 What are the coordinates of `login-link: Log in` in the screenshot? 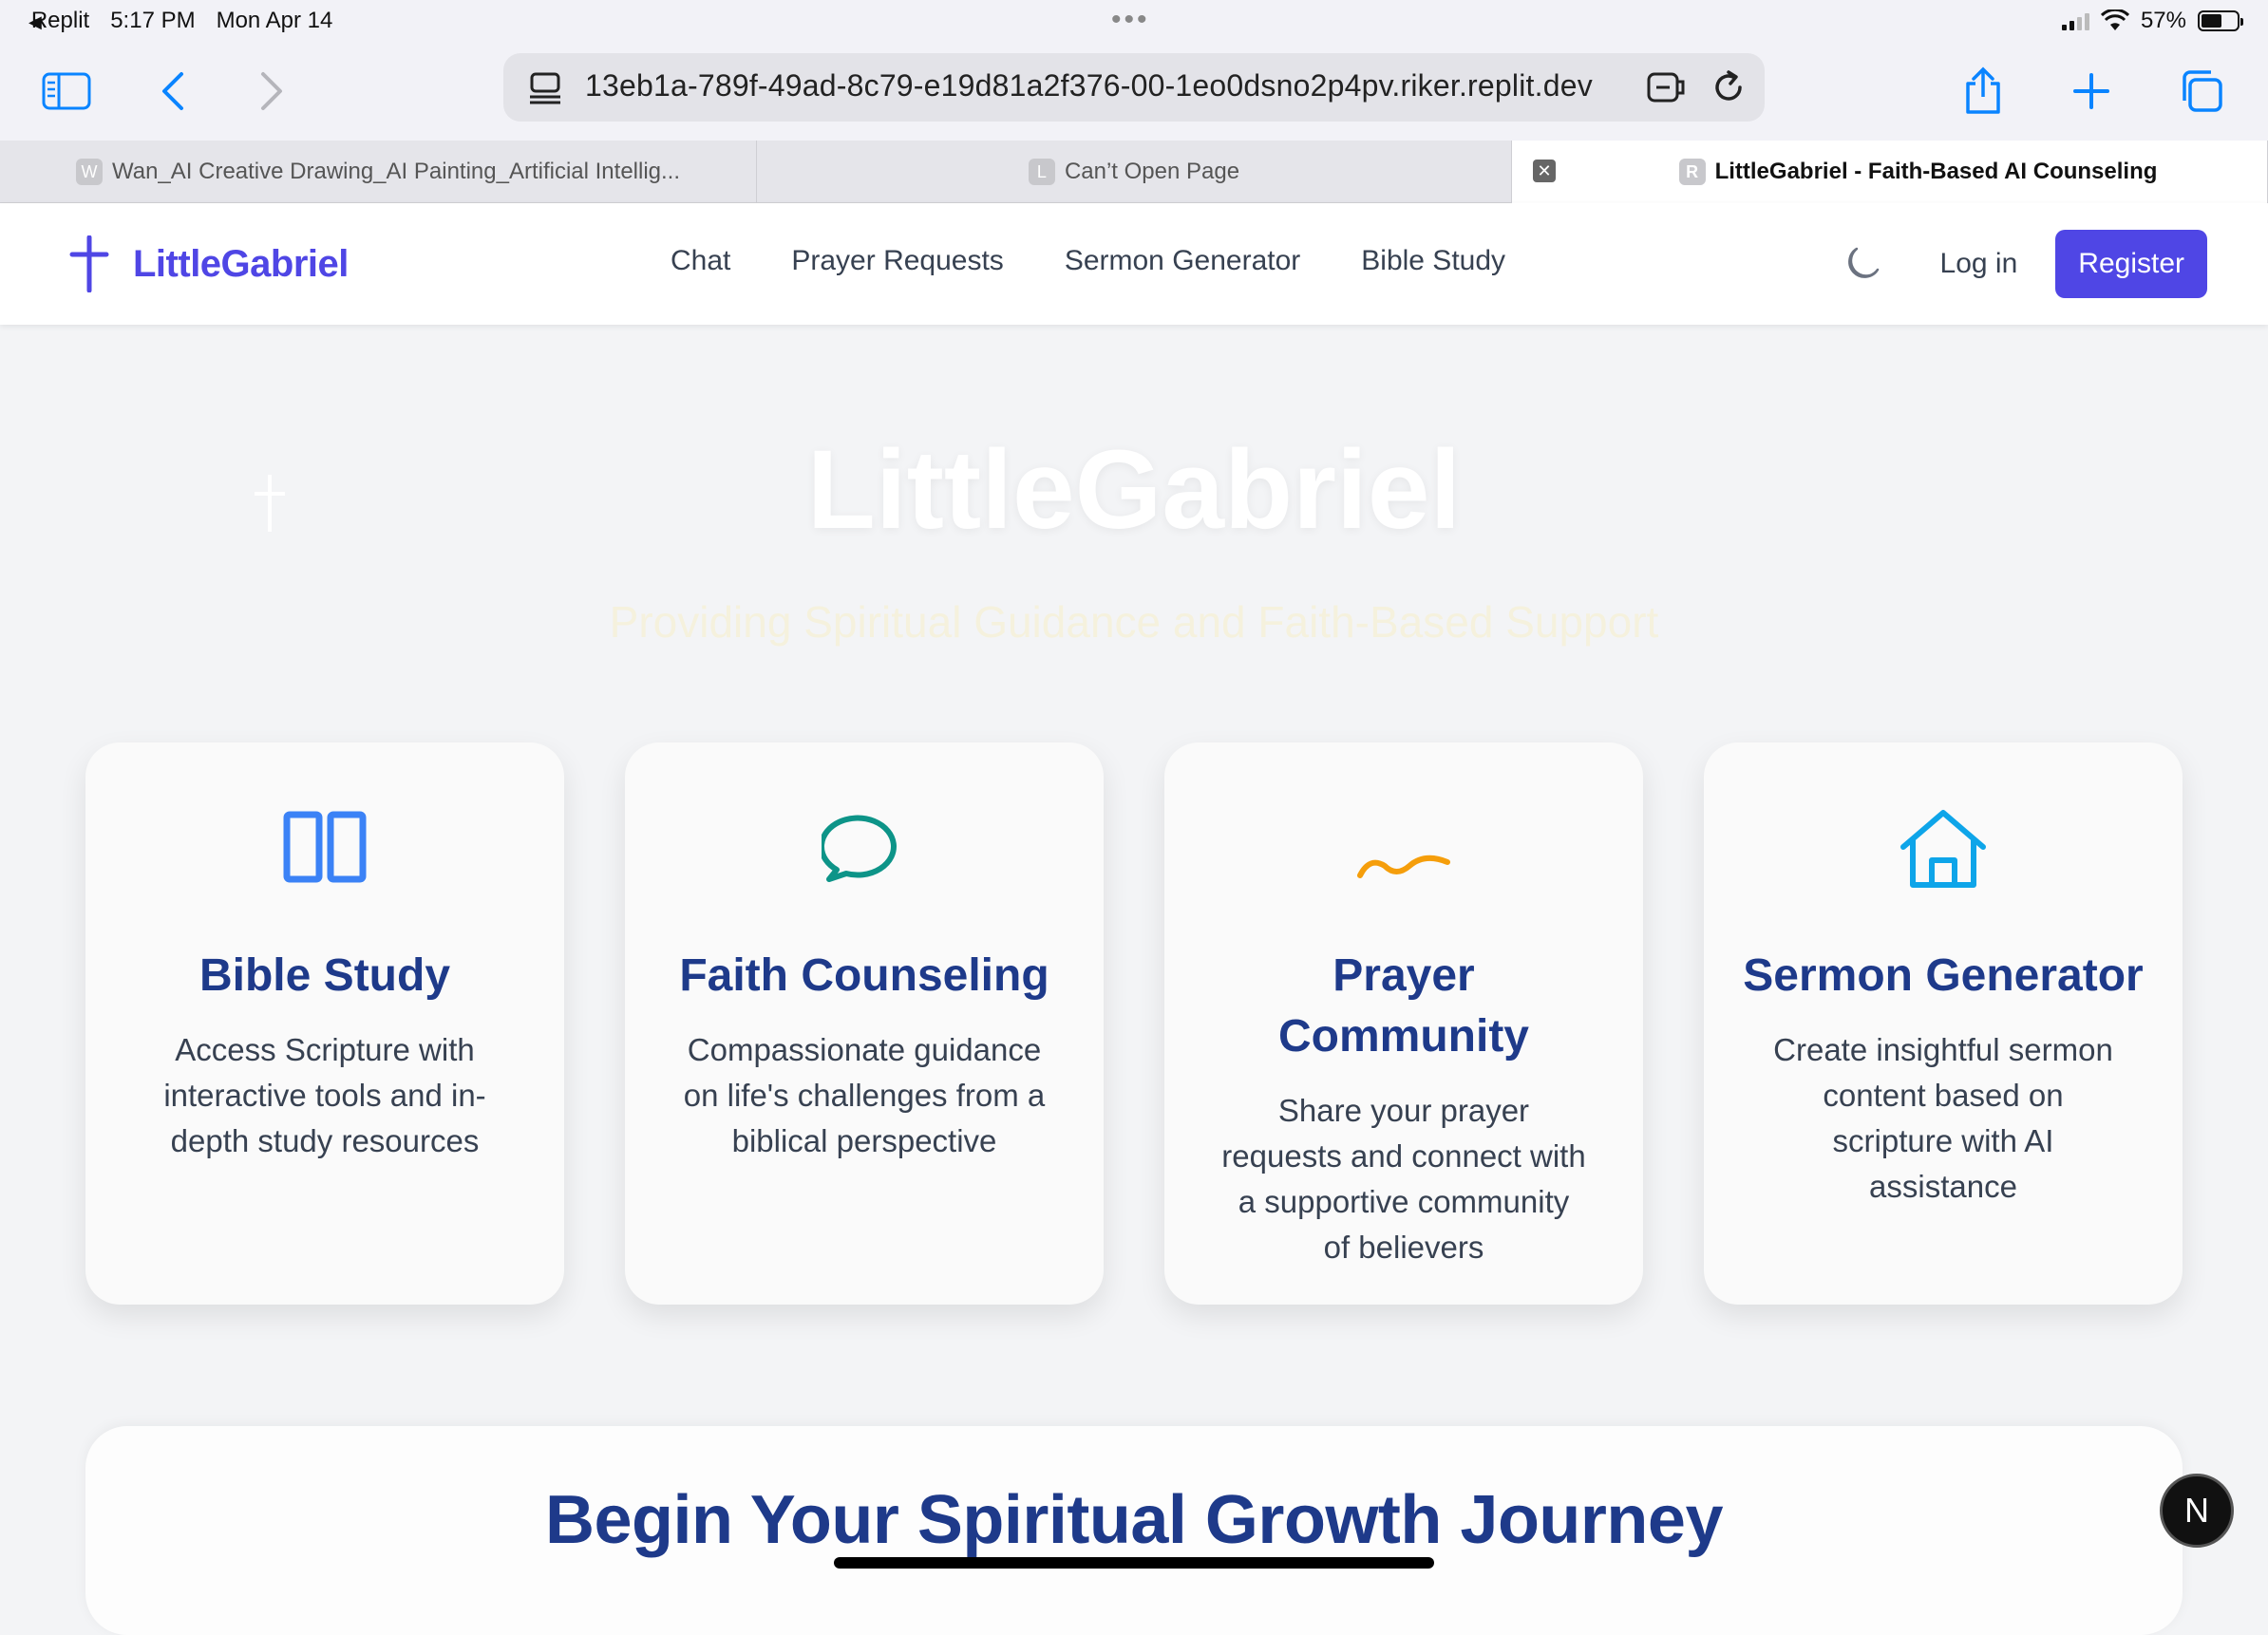 It's located at (1979, 264).